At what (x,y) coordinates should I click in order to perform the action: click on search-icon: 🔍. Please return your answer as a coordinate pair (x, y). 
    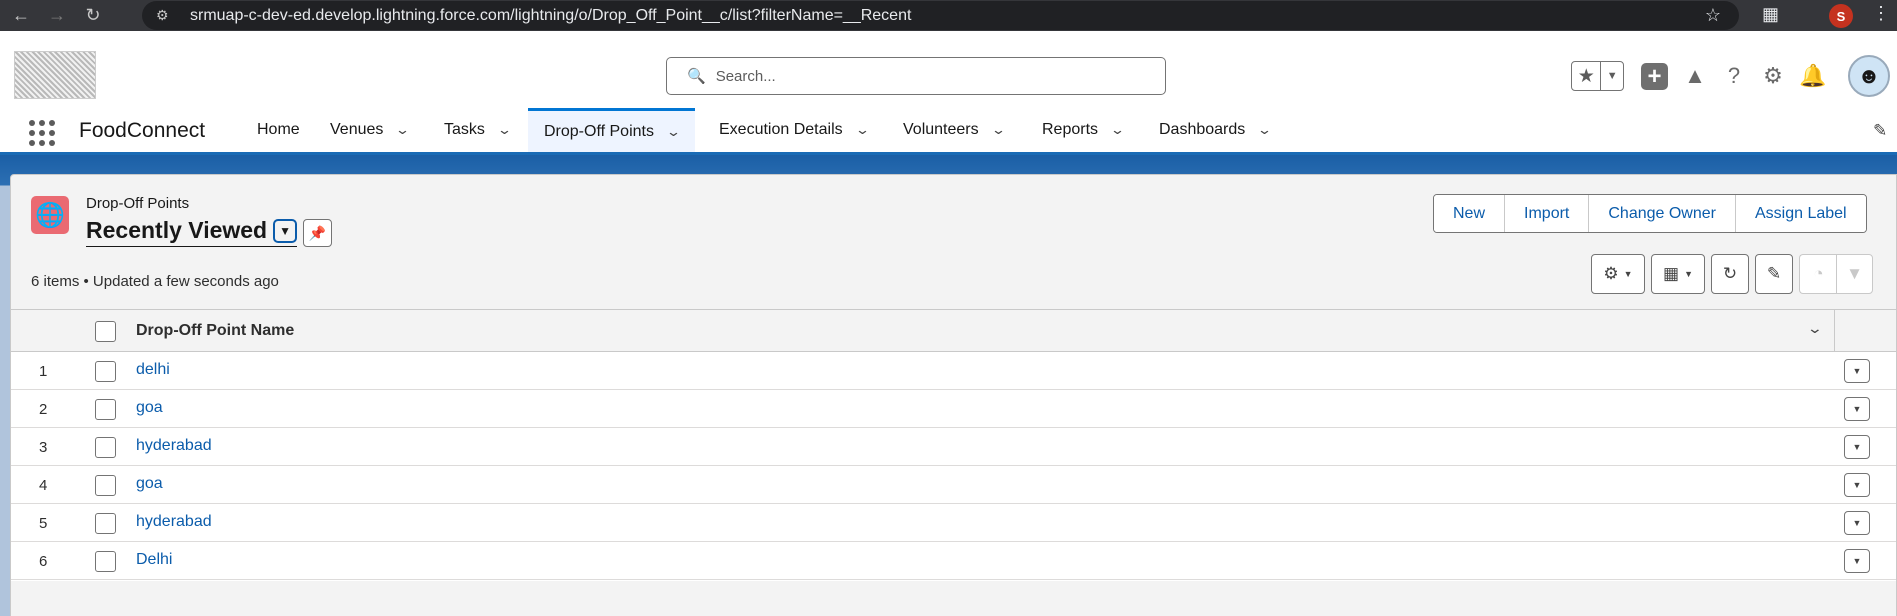
    Looking at the image, I should click on (696, 76).